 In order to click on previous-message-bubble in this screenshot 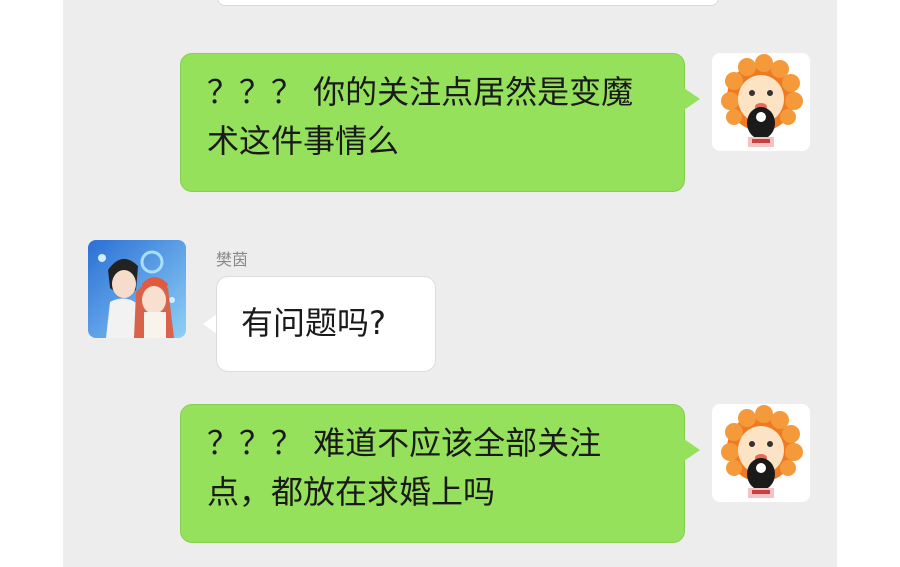, I will do `click(468, 3)`.